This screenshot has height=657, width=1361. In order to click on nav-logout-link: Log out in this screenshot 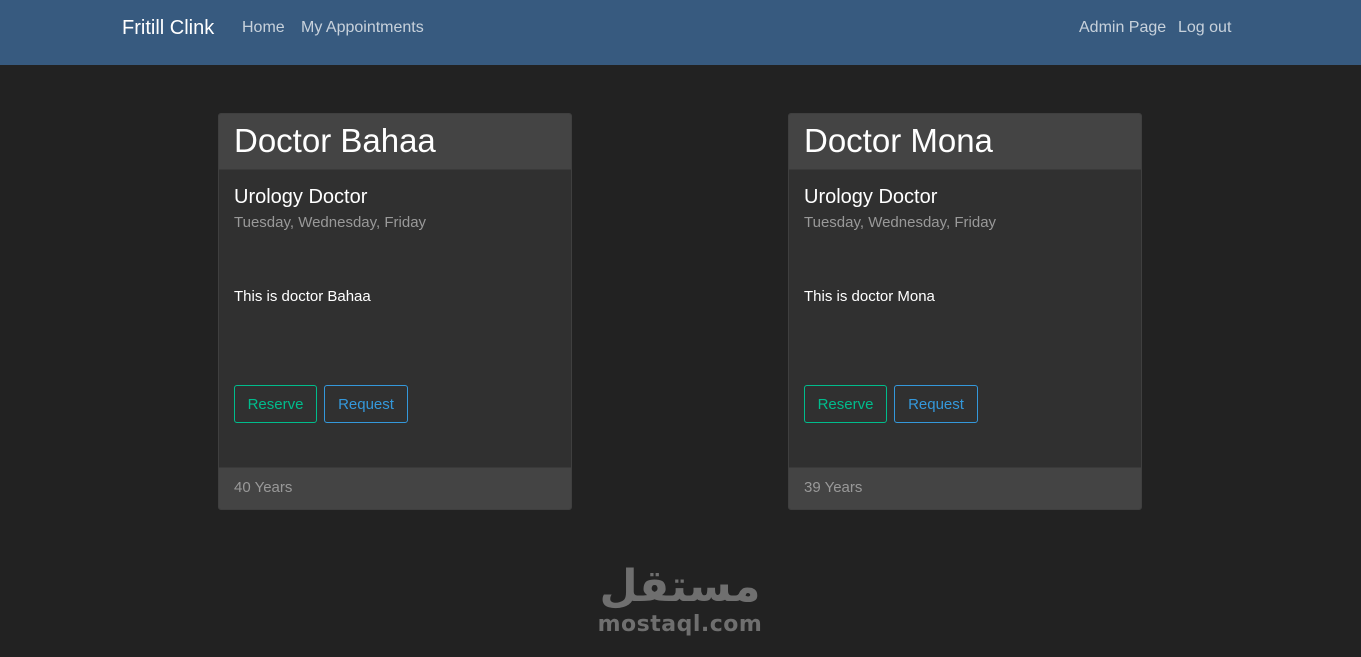, I will do `click(1204, 28)`.